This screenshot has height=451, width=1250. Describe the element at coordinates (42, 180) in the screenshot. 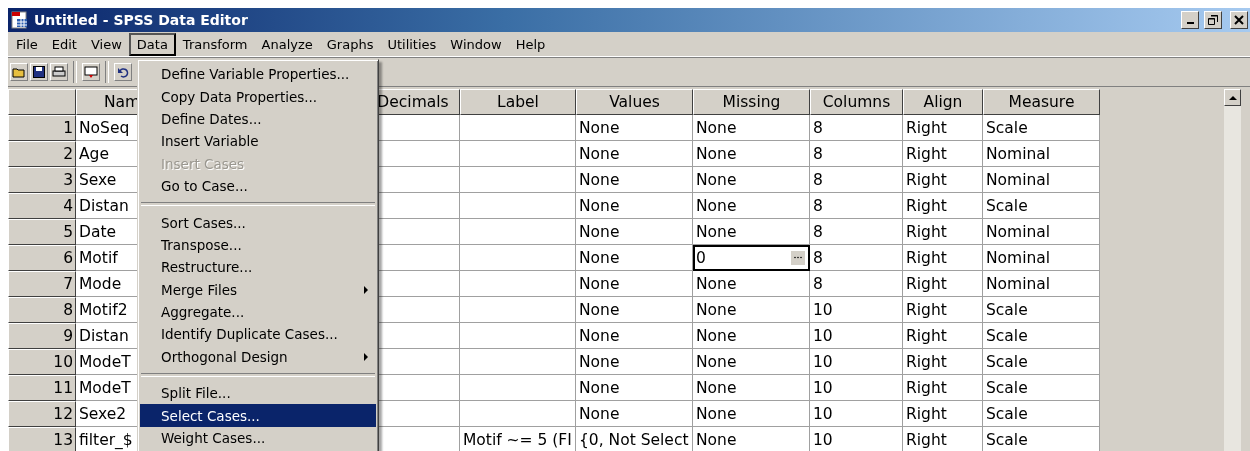

I see `row-number: 3` at that location.